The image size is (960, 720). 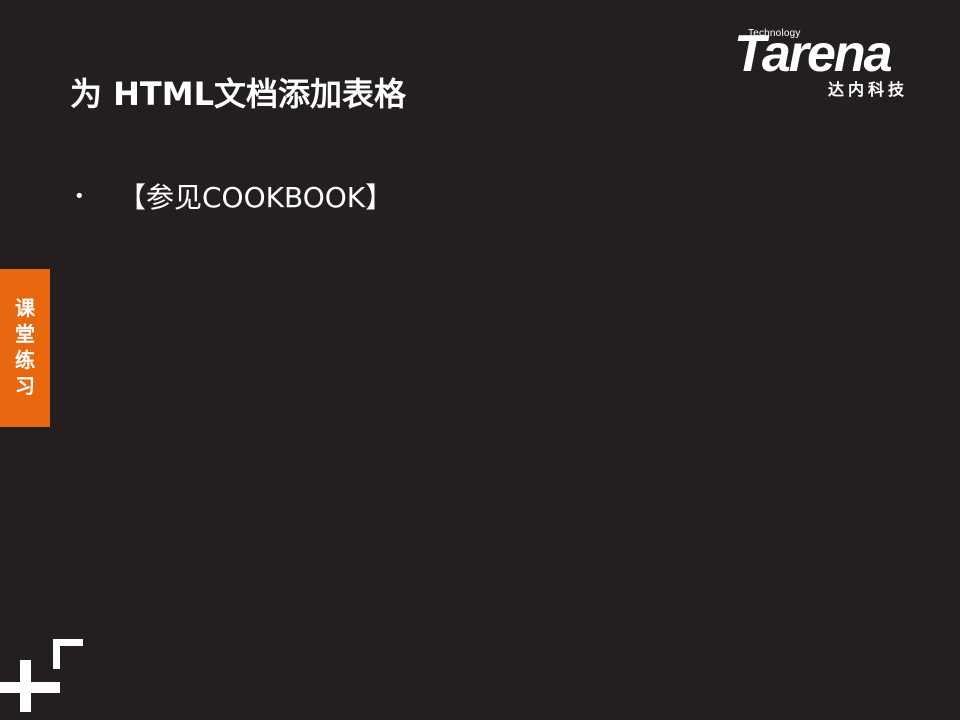 What do you see at coordinates (832, 62) in the screenshot?
I see `tarena-logo: Tarena Technology 达内科技` at bounding box center [832, 62].